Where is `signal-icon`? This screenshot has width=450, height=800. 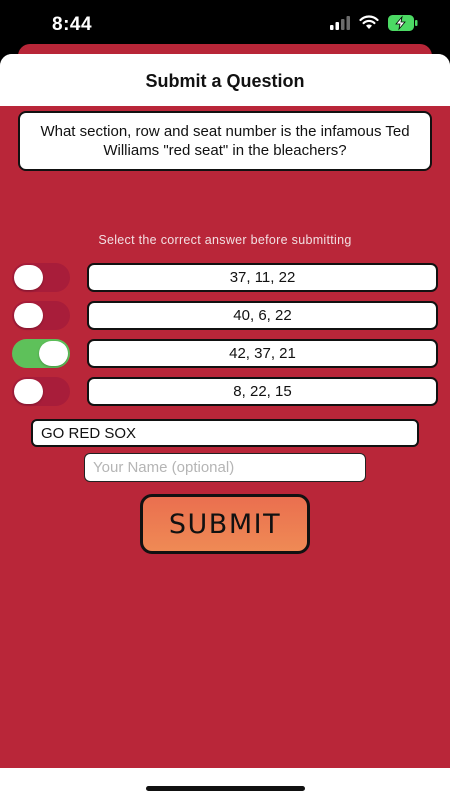 signal-icon is located at coordinates (340, 23).